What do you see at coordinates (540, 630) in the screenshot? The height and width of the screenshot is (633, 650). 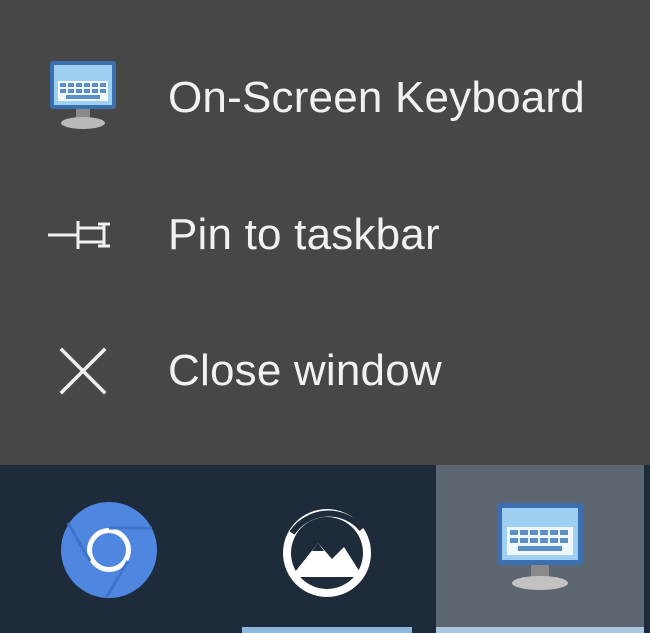 I see `active-indicator` at bounding box center [540, 630].